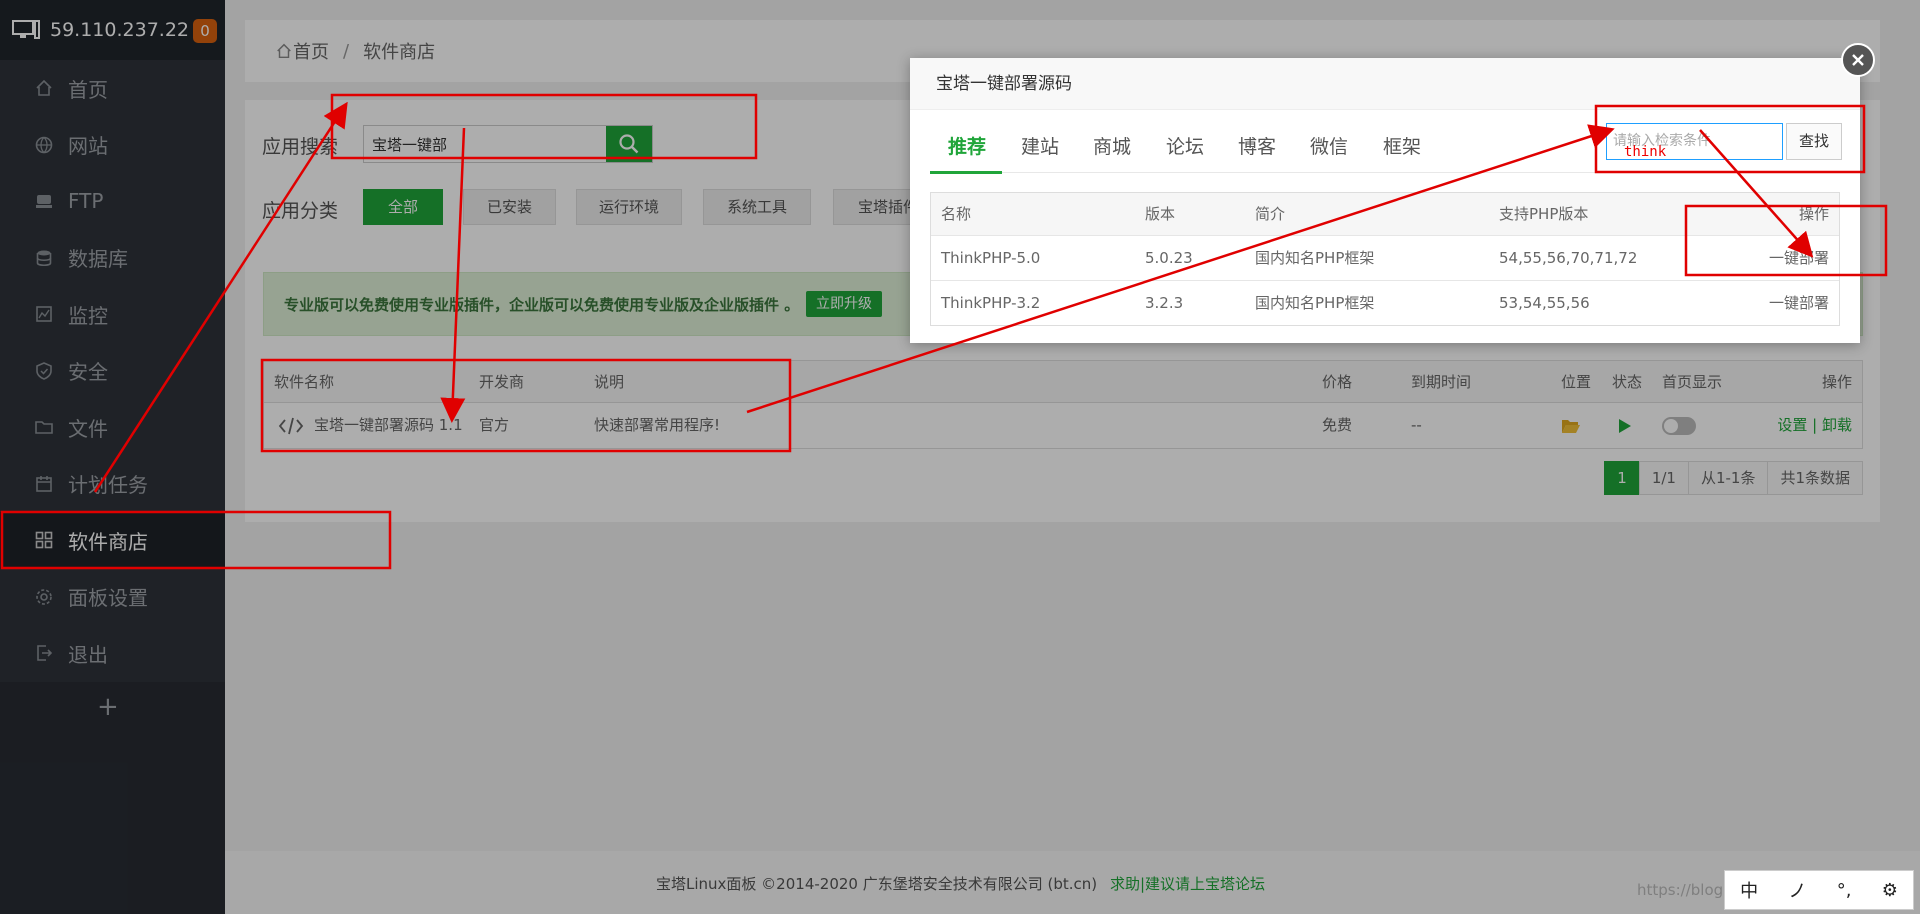  What do you see at coordinates (1844, 890) in the screenshot?
I see `ime-punct-icon: °,` at bounding box center [1844, 890].